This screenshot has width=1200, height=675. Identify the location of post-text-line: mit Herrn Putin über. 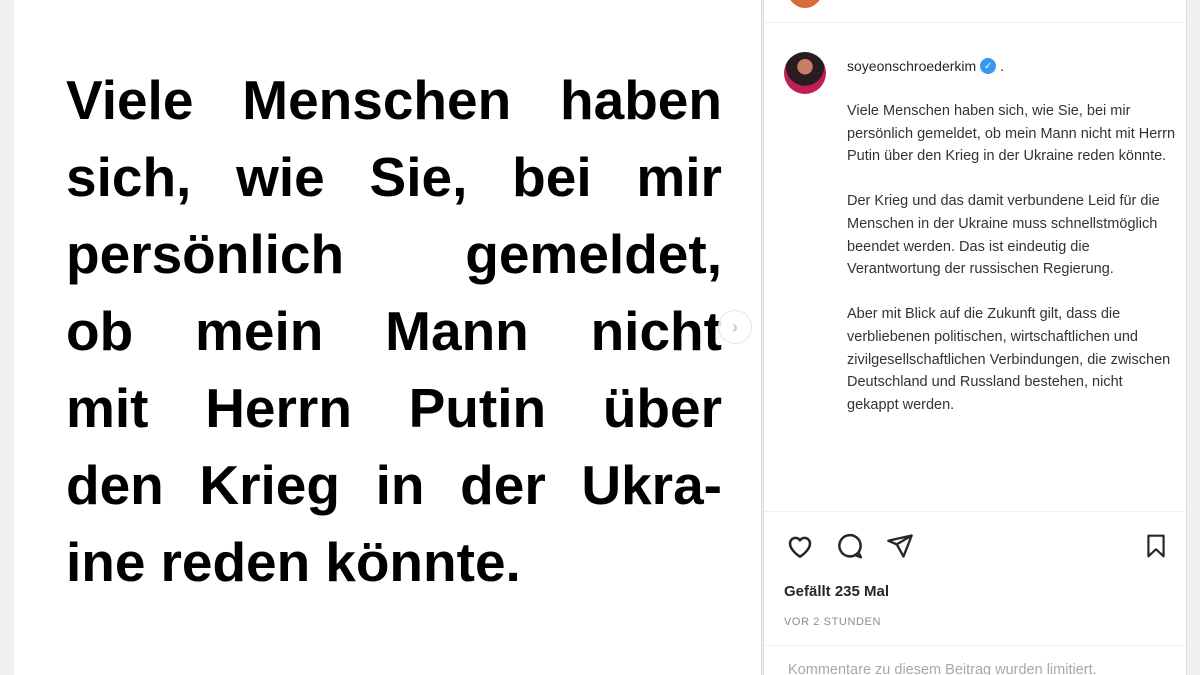
(394, 408).